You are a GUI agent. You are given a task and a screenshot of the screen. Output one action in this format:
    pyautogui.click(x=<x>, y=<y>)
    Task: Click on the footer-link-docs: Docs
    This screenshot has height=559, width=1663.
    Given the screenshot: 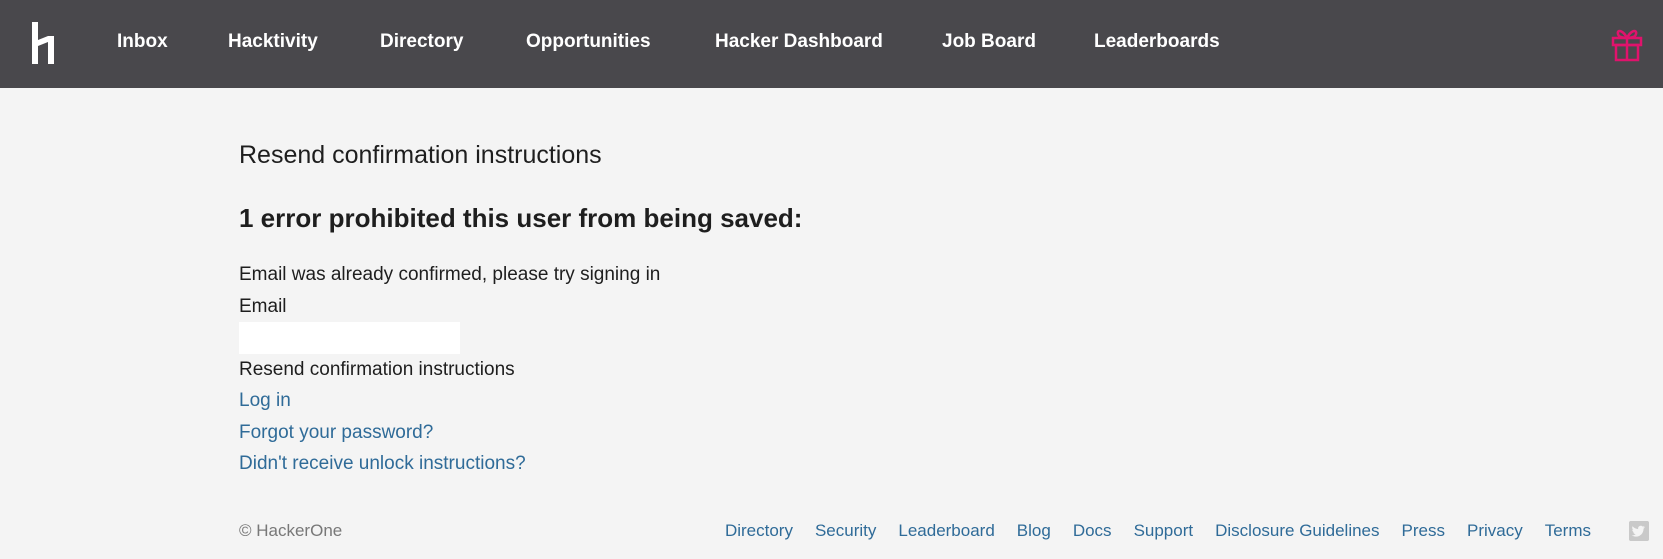 What is the action you would take?
    pyautogui.click(x=1092, y=531)
    